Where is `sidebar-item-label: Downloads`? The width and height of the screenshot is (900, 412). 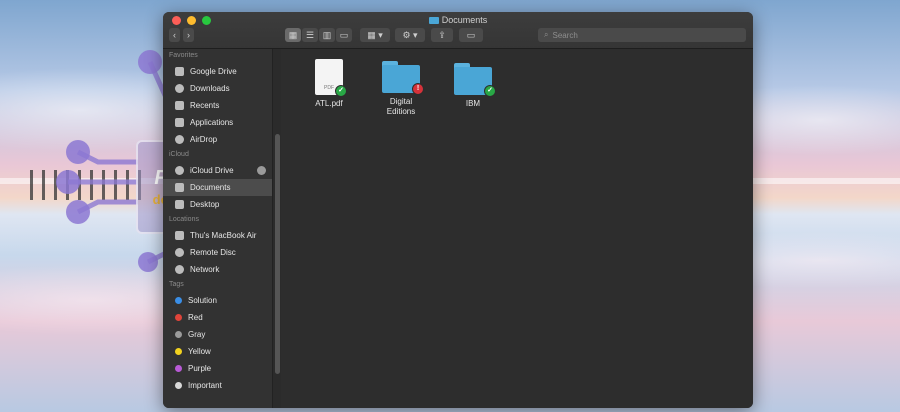
sidebar-item-label: Downloads is located at coordinates (210, 88).